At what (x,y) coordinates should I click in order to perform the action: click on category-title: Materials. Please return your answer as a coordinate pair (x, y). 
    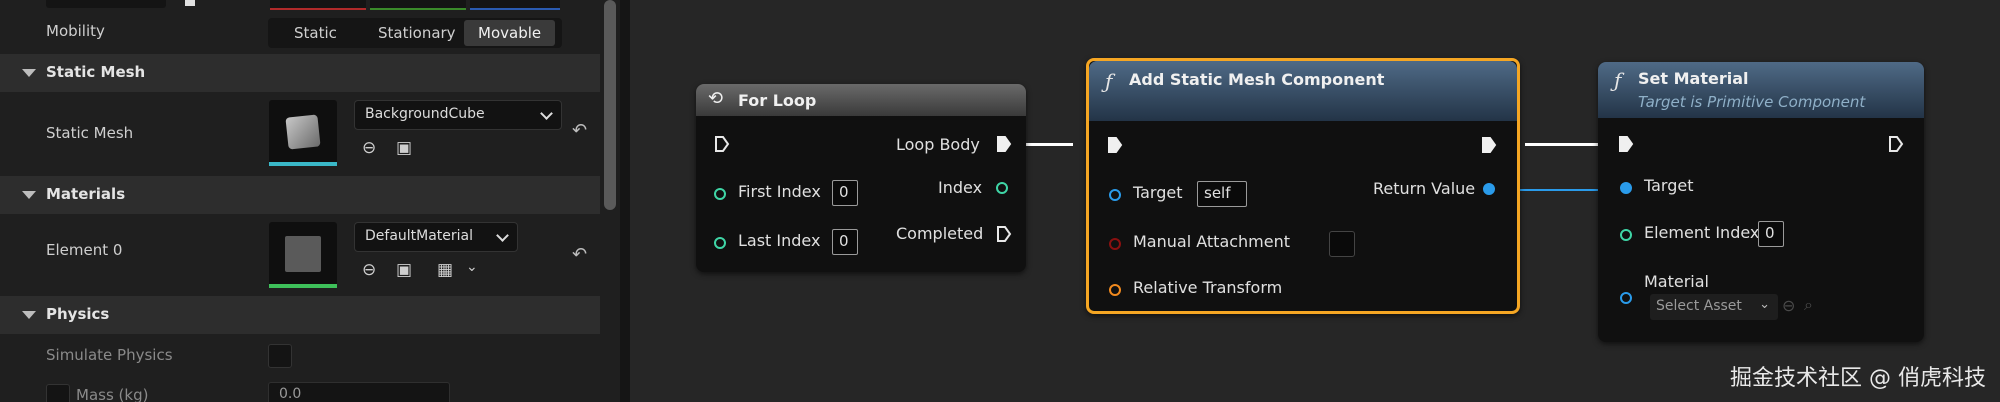
    Looking at the image, I should click on (86, 194).